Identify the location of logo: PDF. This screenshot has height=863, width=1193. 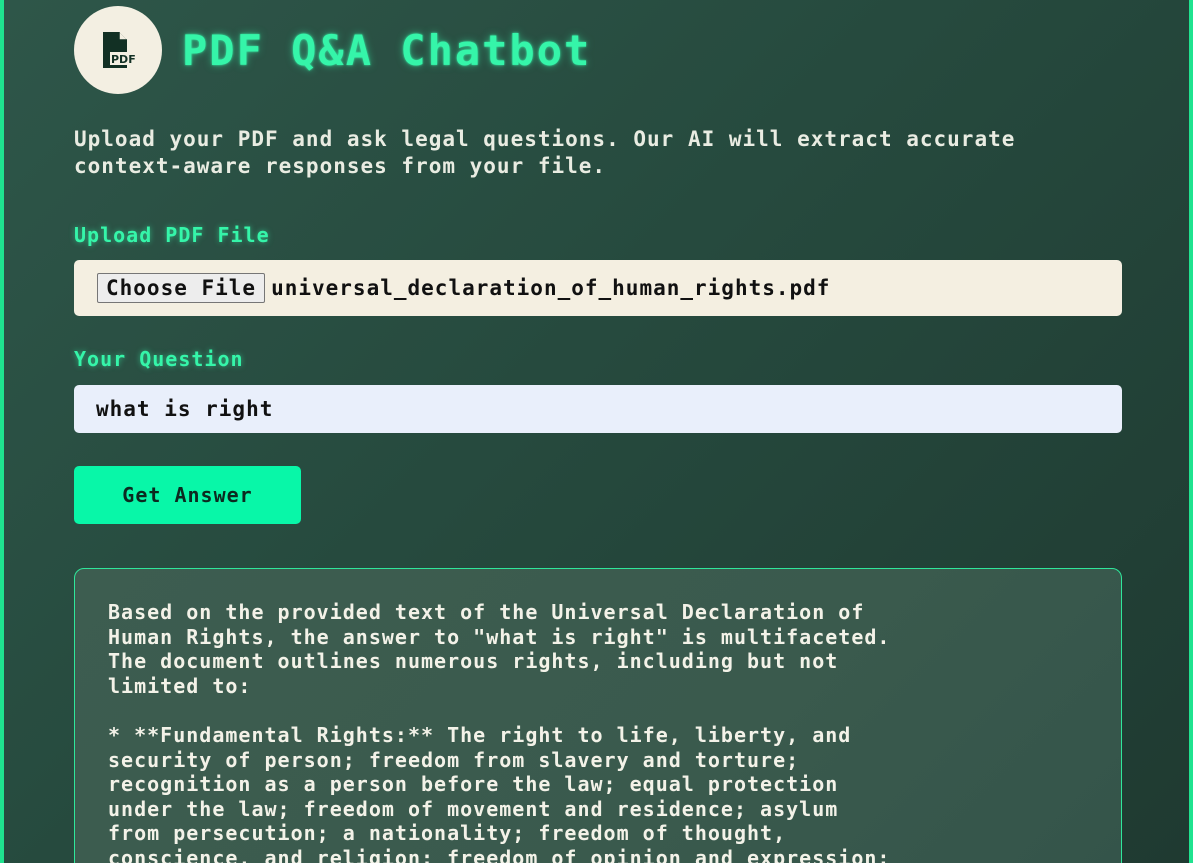
(118, 50).